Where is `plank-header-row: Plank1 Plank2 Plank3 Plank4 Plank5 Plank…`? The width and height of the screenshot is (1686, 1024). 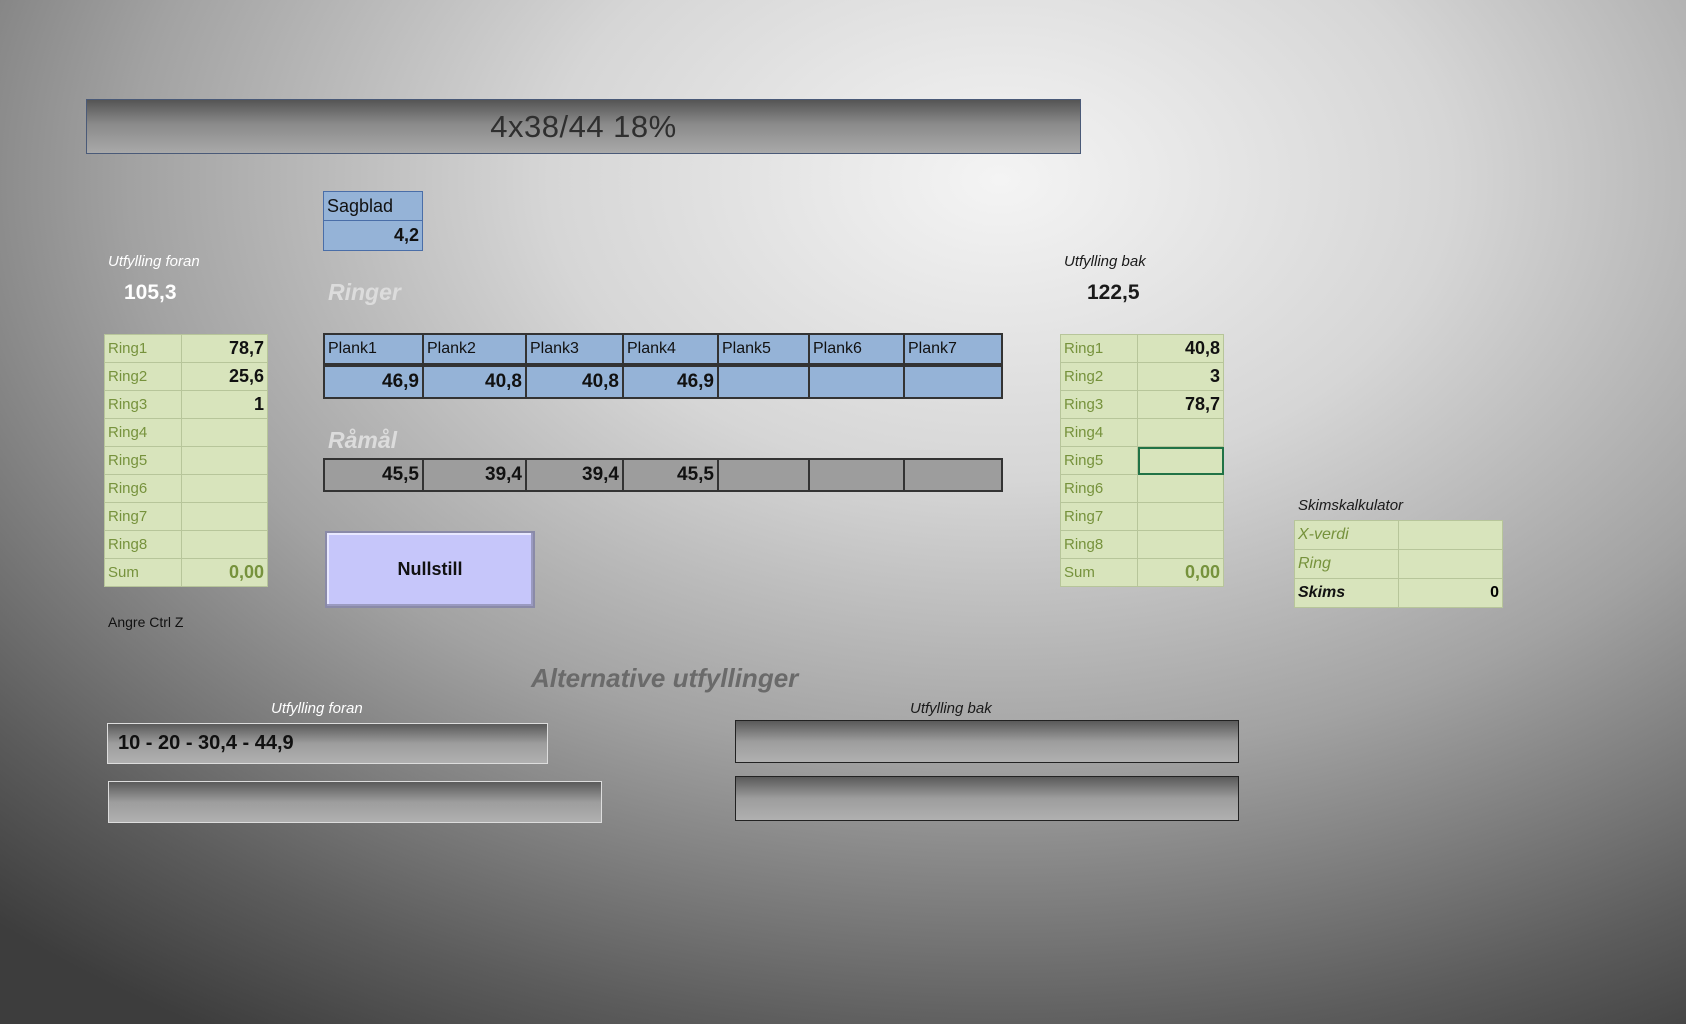
plank-header-row: Plank1 Plank2 Plank3 Plank4 Plank5 Plank… is located at coordinates (663, 349).